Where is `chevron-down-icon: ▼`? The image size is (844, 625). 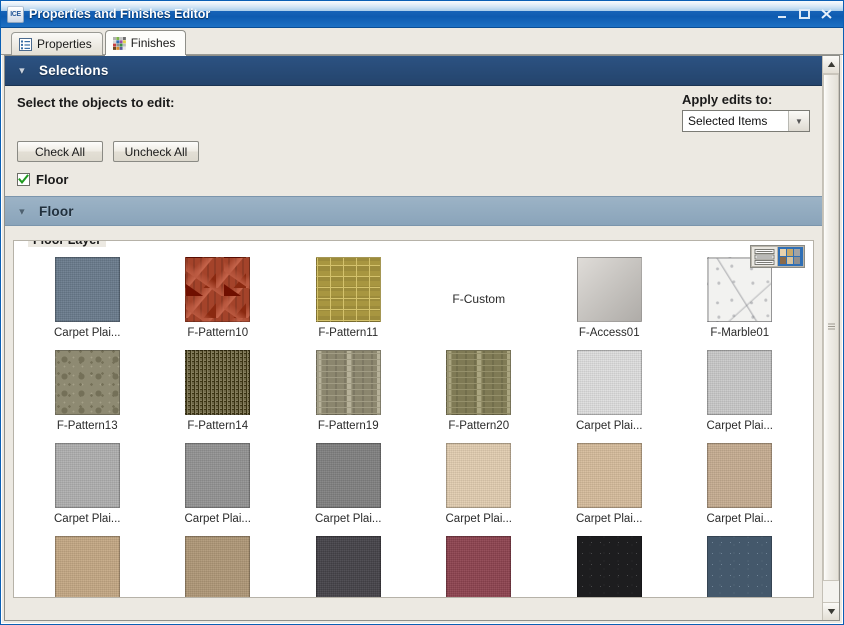 chevron-down-icon: ▼ is located at coordinates (798, 121).